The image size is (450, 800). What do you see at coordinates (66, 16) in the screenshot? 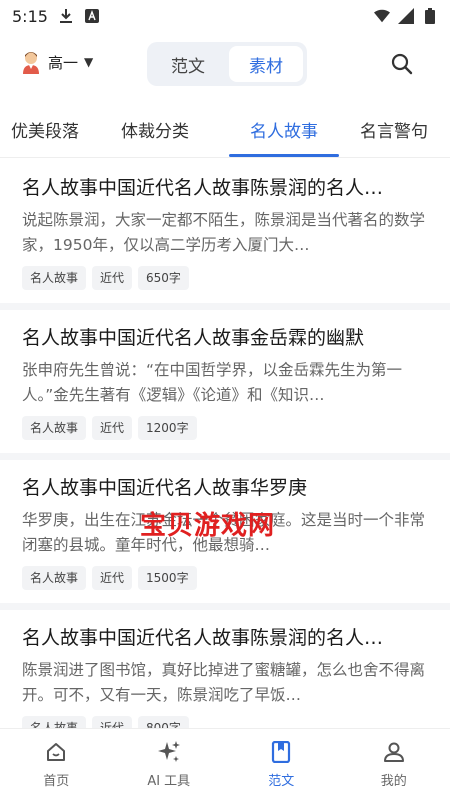
I see `download-icon` at bounding box center [66, 16].